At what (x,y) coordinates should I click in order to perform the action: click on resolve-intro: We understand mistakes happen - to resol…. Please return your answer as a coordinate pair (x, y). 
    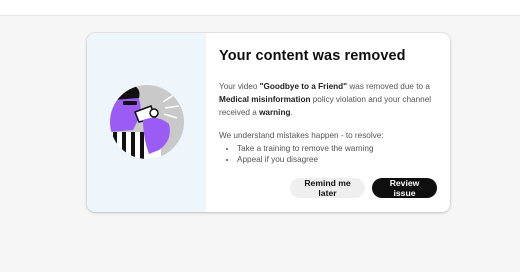
    Looking at the image, I should click on (301, 135).